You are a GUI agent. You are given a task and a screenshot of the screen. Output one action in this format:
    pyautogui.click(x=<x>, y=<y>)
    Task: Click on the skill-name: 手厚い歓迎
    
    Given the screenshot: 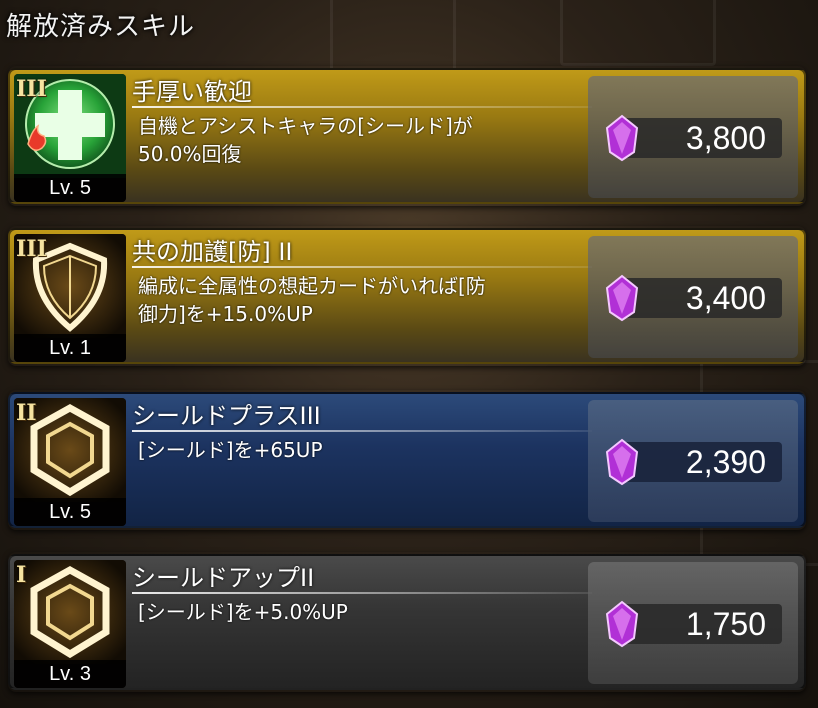 What is the action you would take?
    pyautogui.click(x=192, y=92)
    